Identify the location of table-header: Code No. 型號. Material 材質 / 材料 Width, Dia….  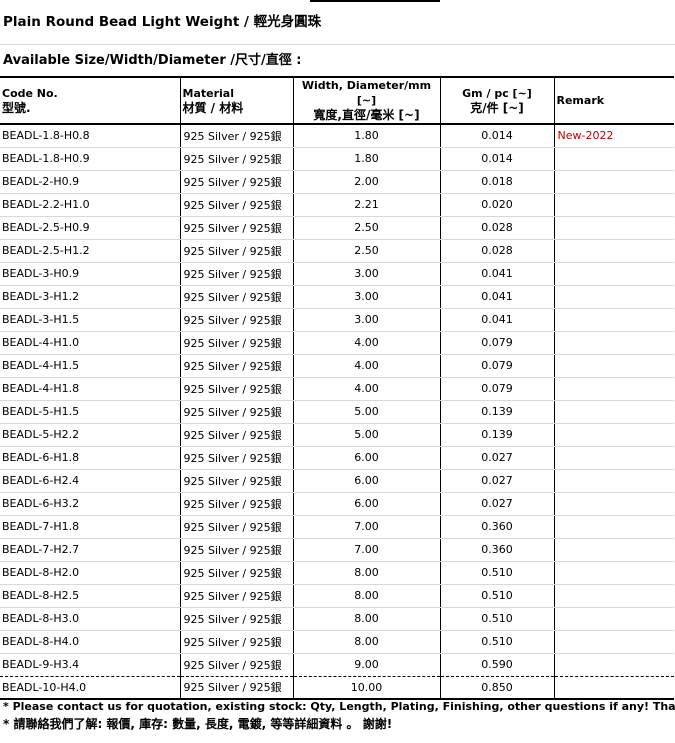
(337, 100).